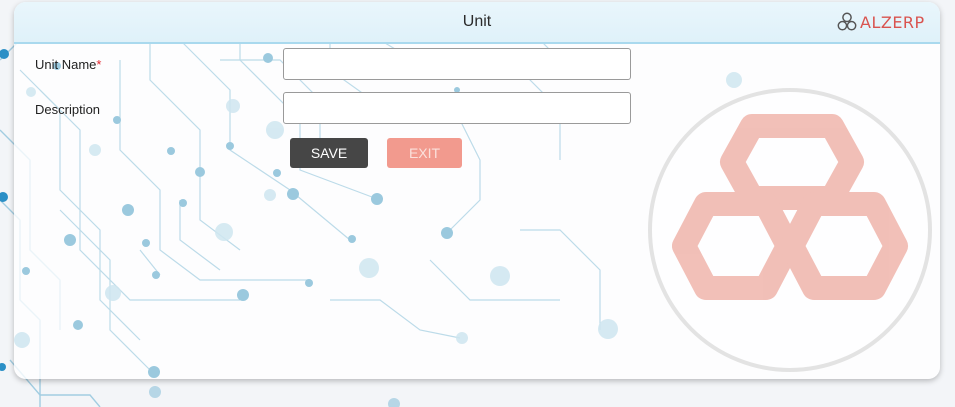  Describe the element at coordinates (457, 108) in the screenshot. I see `description-input` at that location.